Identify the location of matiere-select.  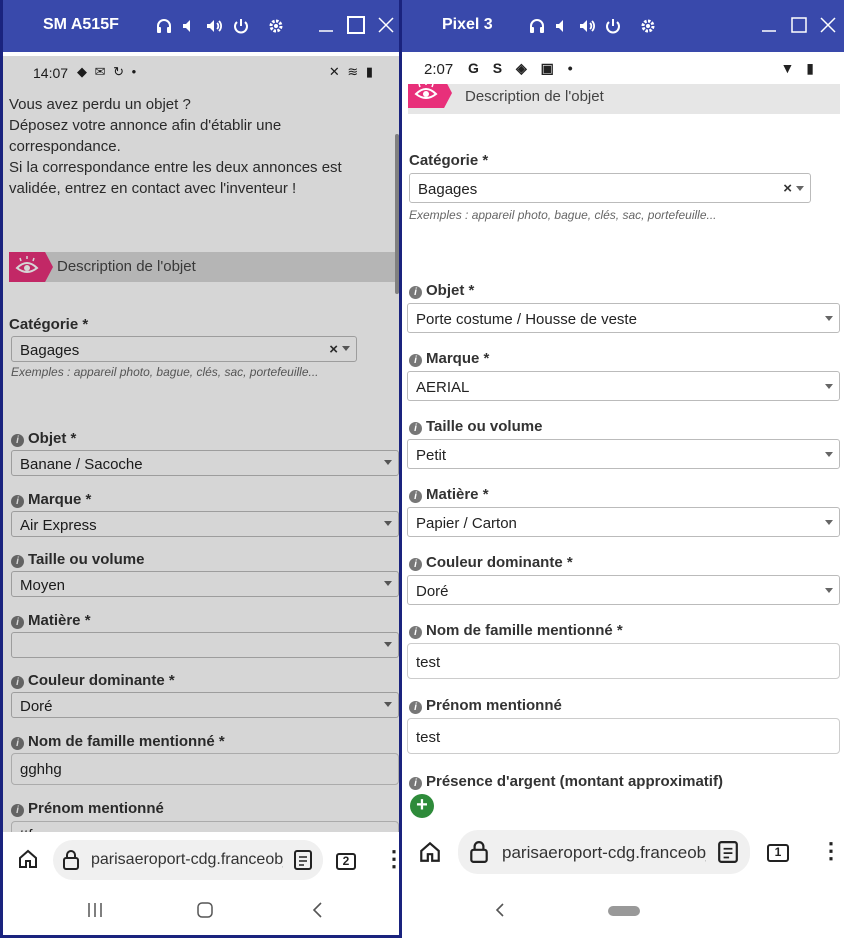
(205, 645).